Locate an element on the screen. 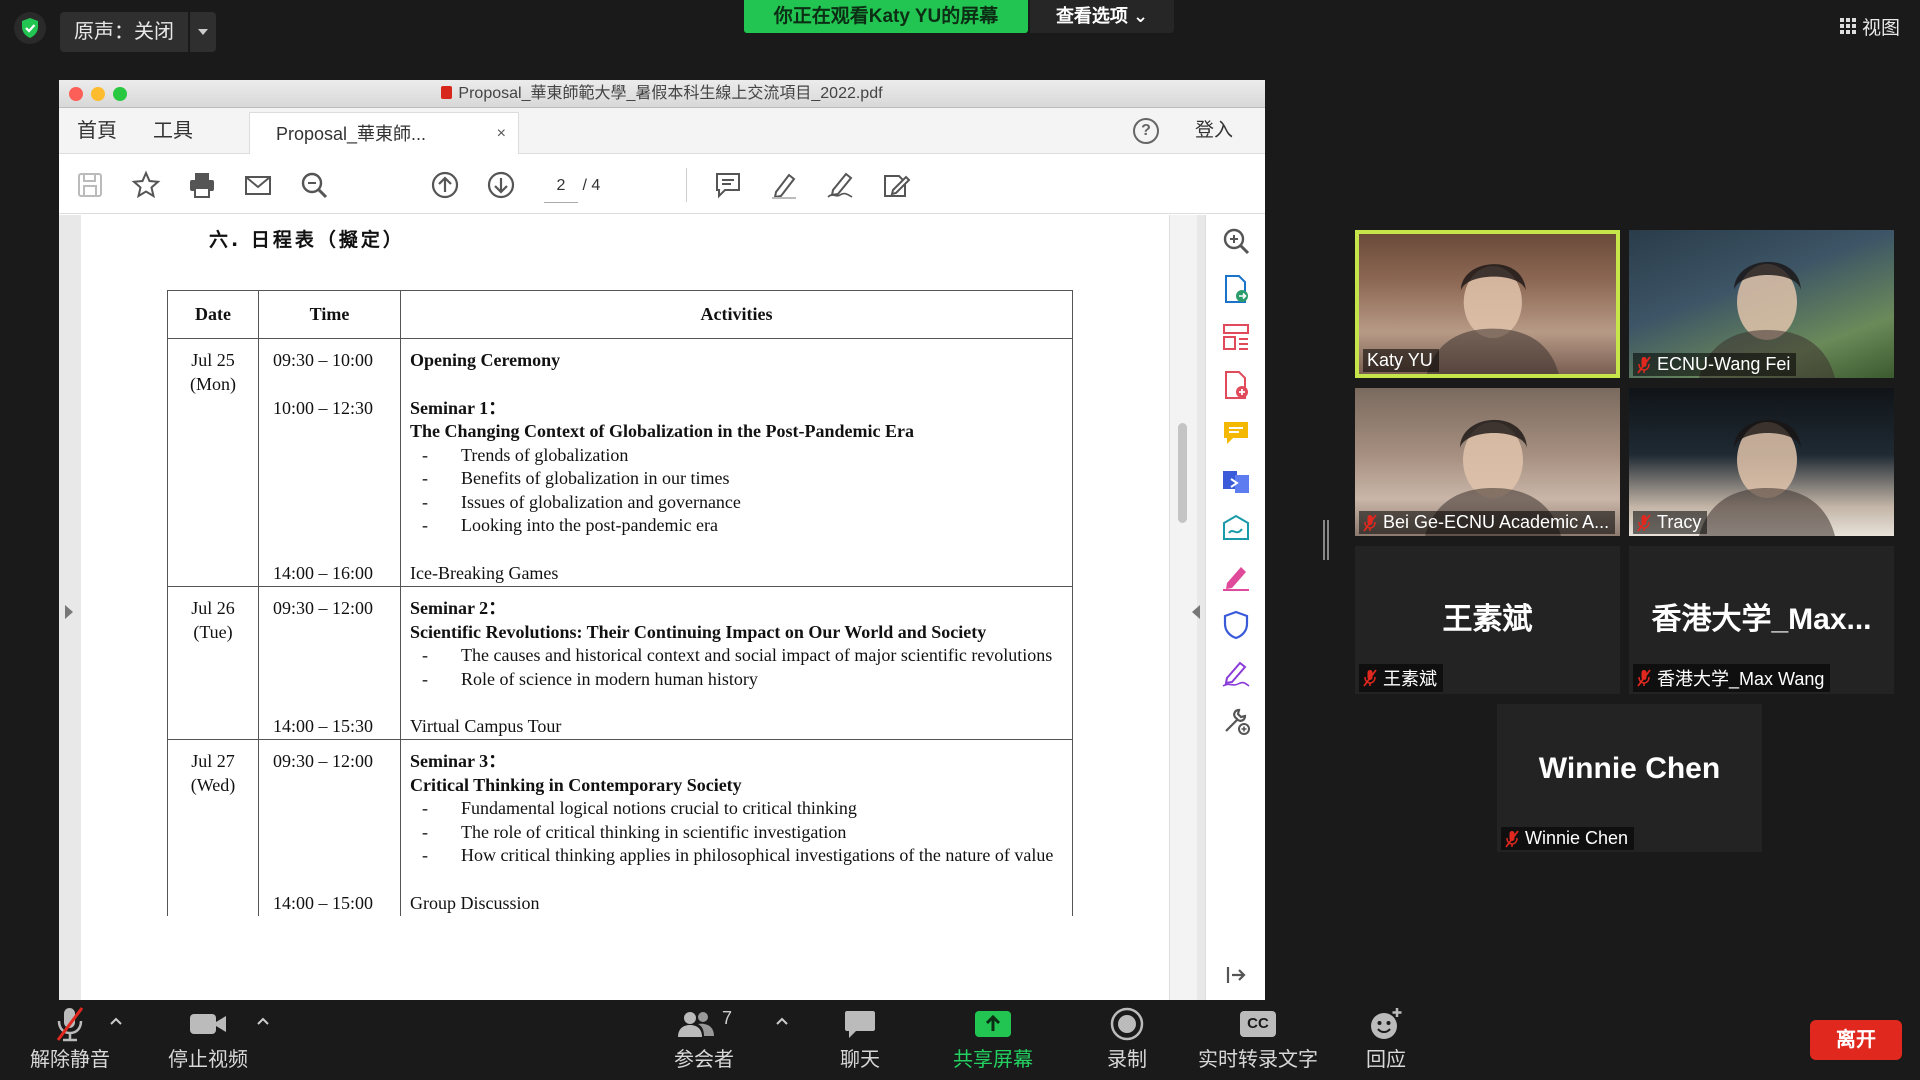 The width and height of the screenshot is (1920, 1080). participant-name: Tracy is located at coordinates (1679, 522).